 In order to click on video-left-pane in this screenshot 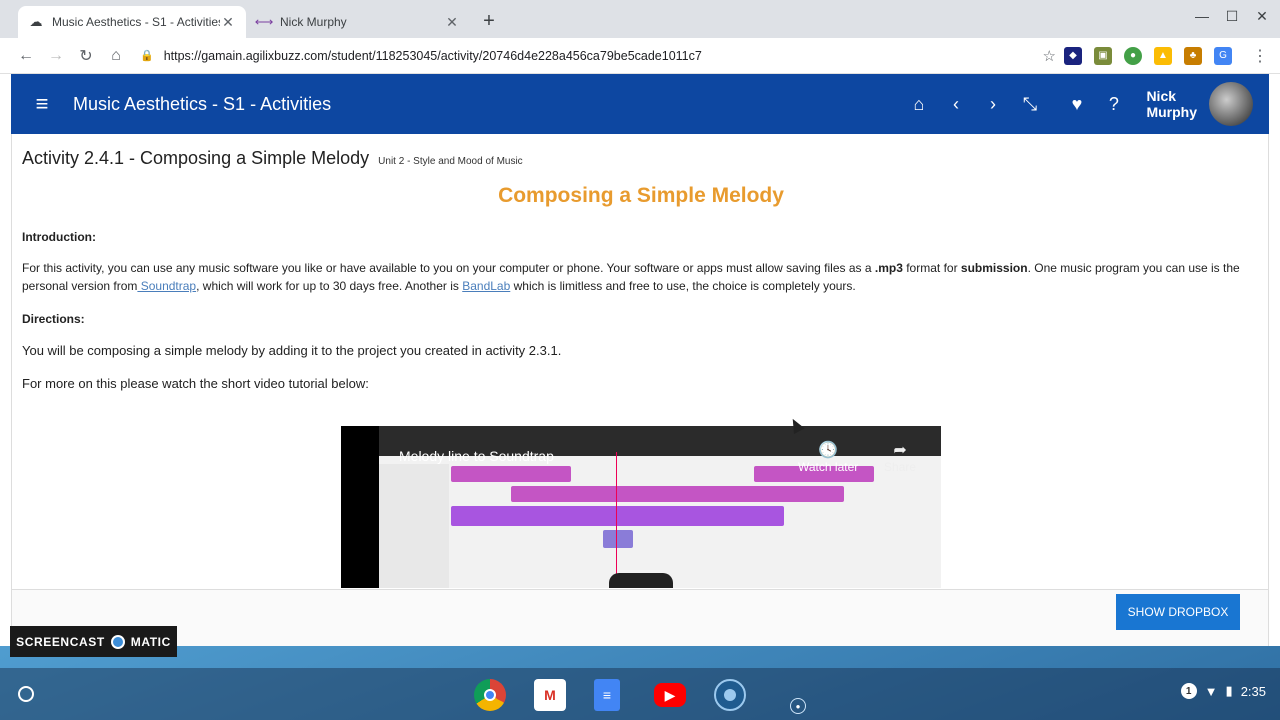, I will do `click(360, 507)`.